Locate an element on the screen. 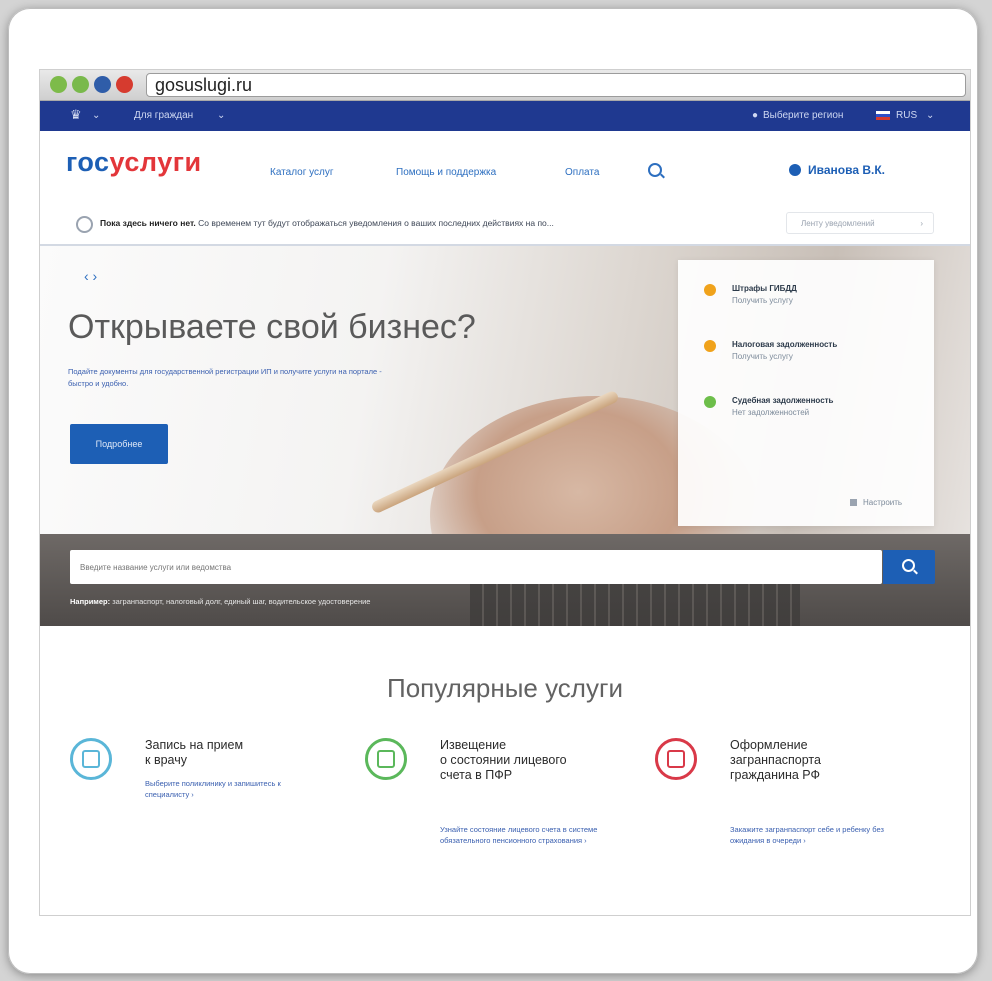  notification-status-icon is located at coordinates (84, 224).